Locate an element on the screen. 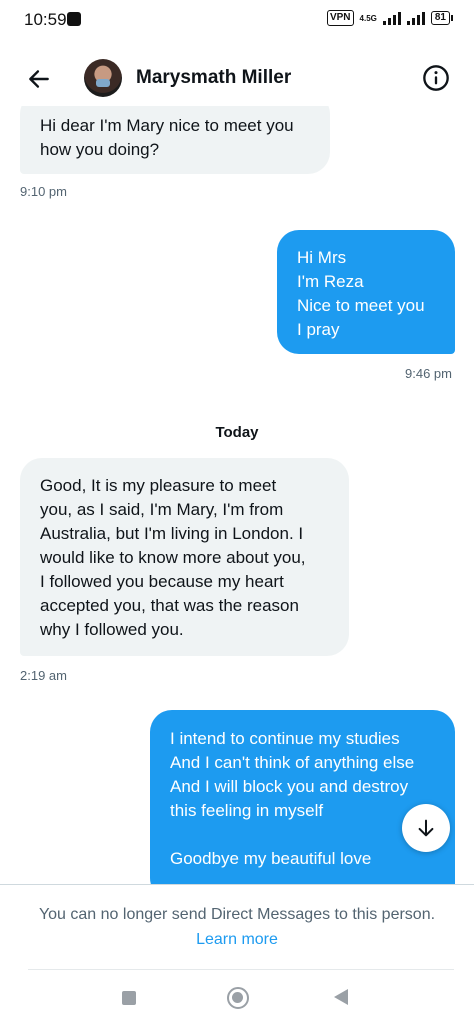 Image resolution: width=474 pixels, height=1026 pixels. arrow-left-icon is located at coordinates (39, 79).